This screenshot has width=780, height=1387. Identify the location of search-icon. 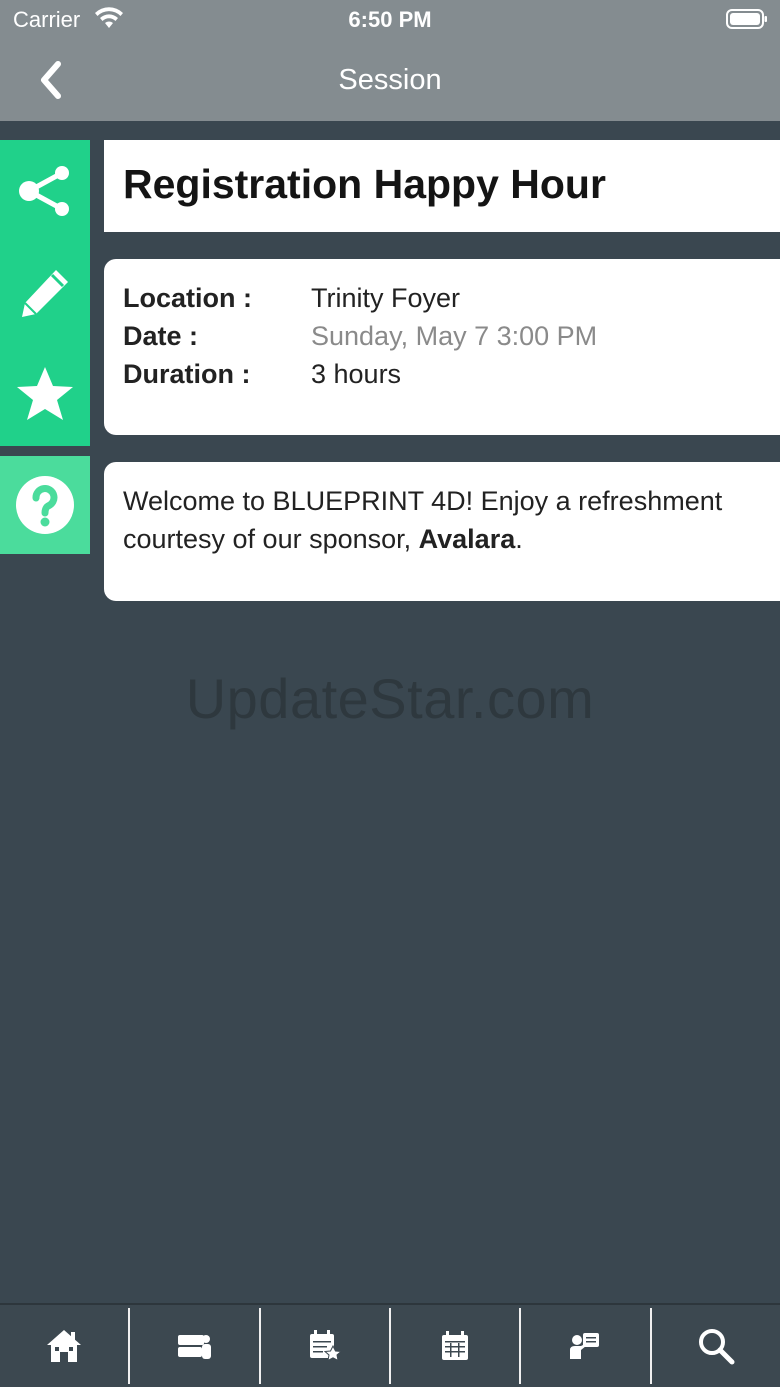
(716, 1347).